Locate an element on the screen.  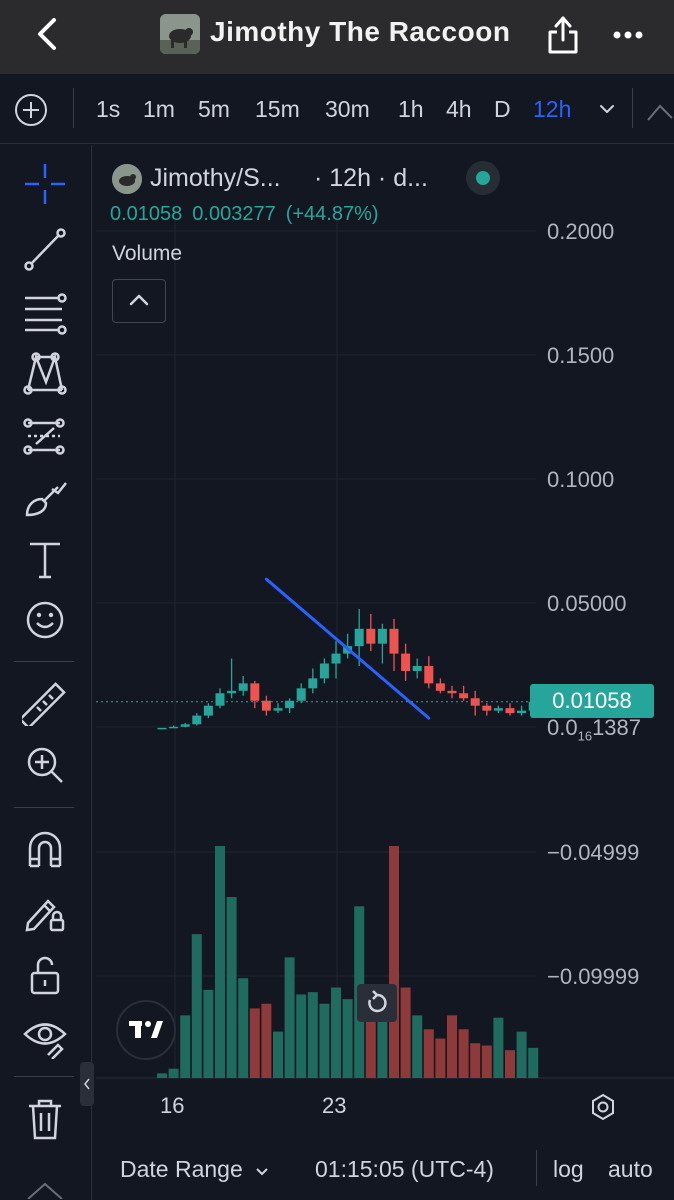
unlock-icon is located at coordinates (45, 974).